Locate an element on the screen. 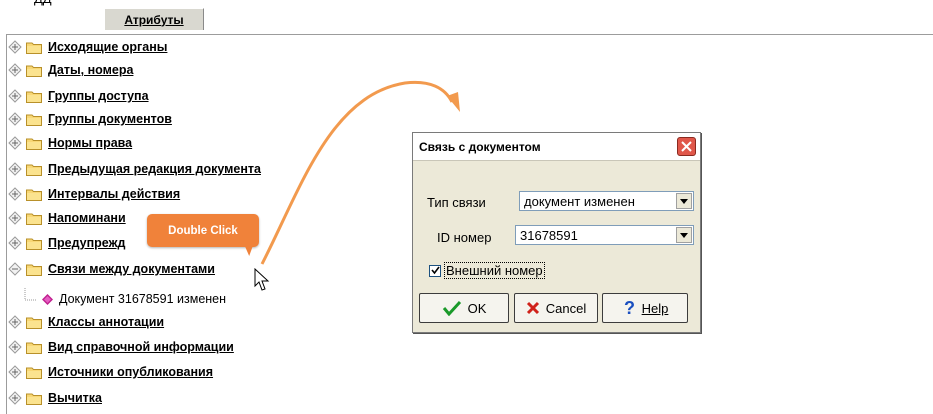 The image size is (933, 414). close-button is located at coordinates (686, 146).